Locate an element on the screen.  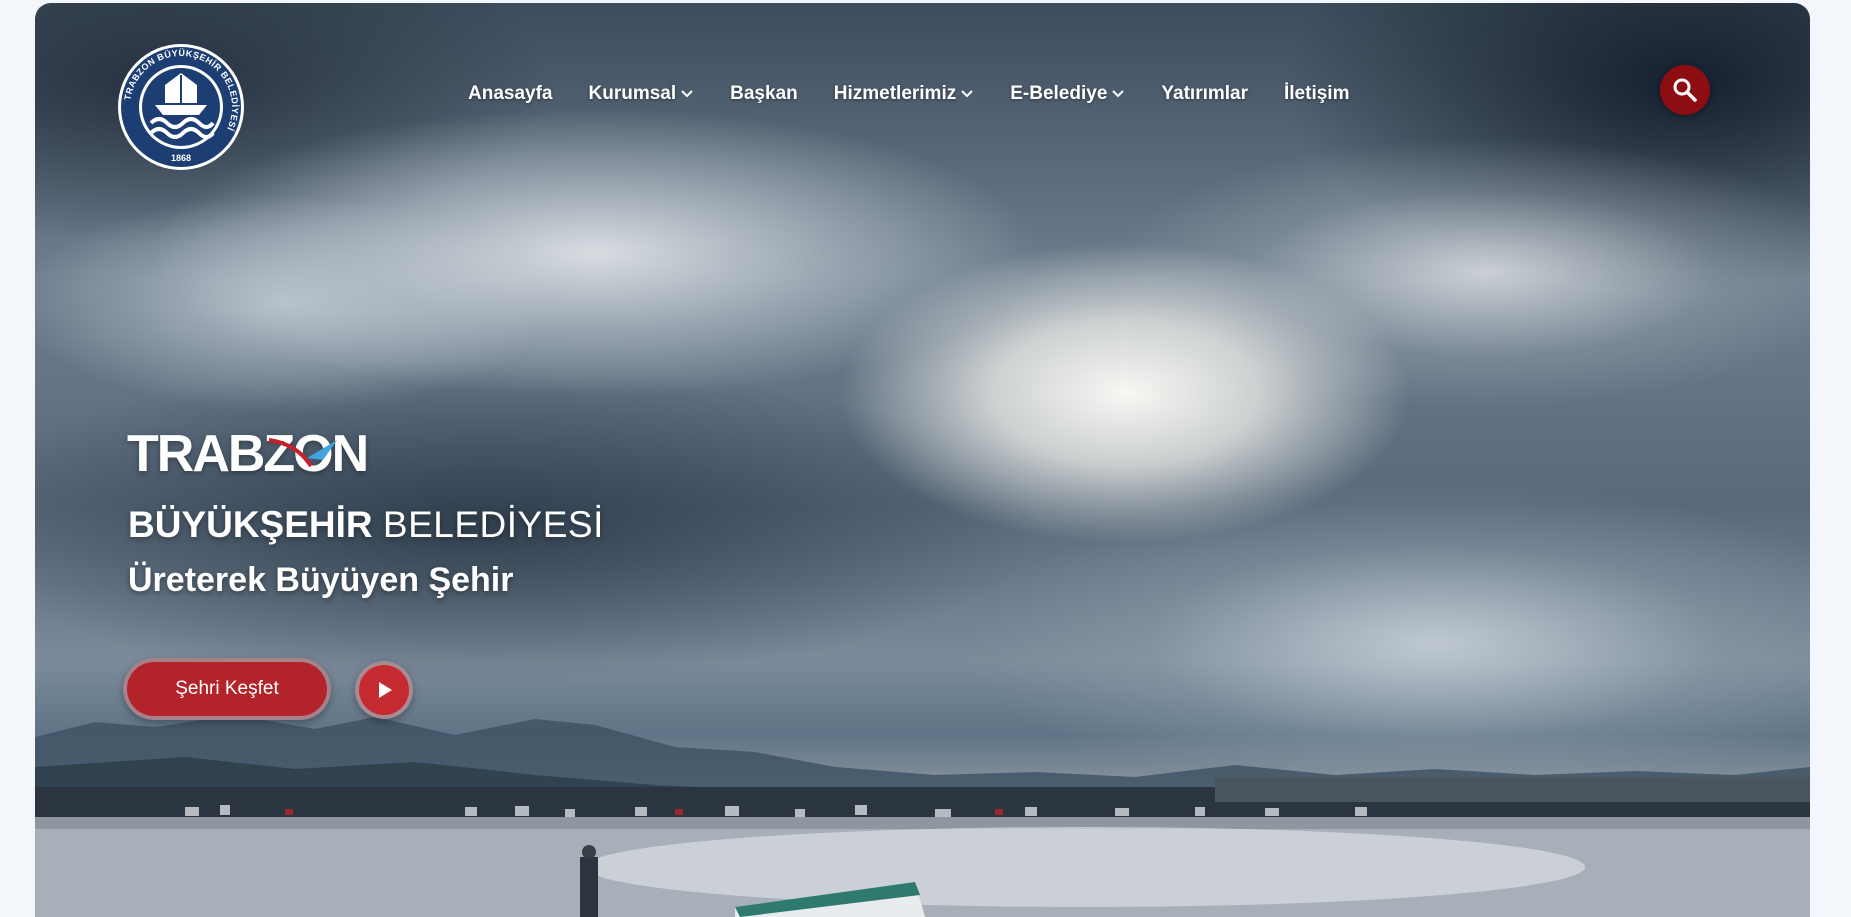
nav-item-e-belediye: E-Belediye is located at coordinates (1067, 94).